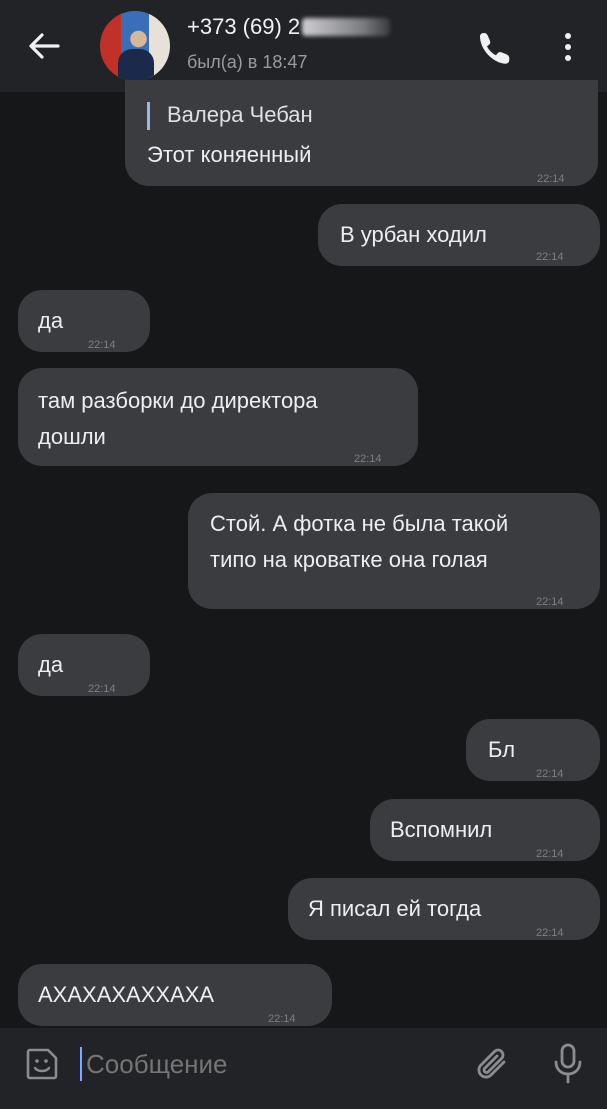  What do you see at coordinates (44, 46) in the screenshot?
I see `arrow-left-icon` at bounding box center [44, 46].